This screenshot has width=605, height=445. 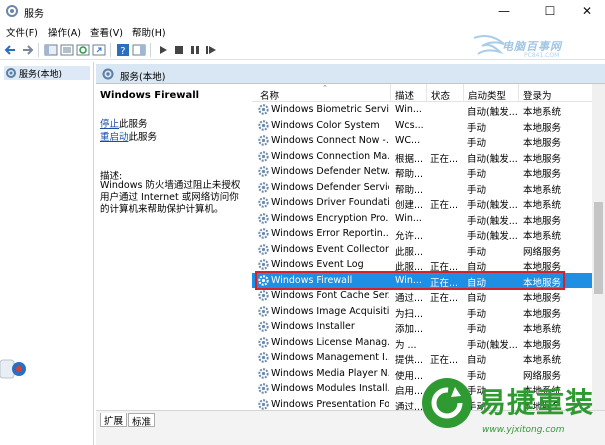 What do you see at coordinates (428, 312) in the screenshot?
I see `service-row: Windows Image Acquisiti... 为扫... 手动 本地服务` at bounding box center [428, 312].